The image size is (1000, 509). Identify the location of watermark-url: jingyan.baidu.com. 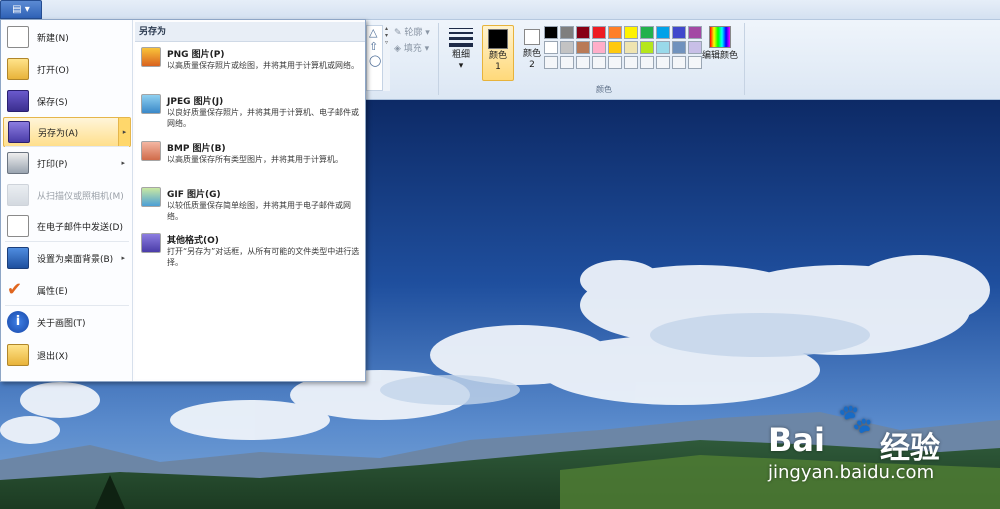
(851, 472).